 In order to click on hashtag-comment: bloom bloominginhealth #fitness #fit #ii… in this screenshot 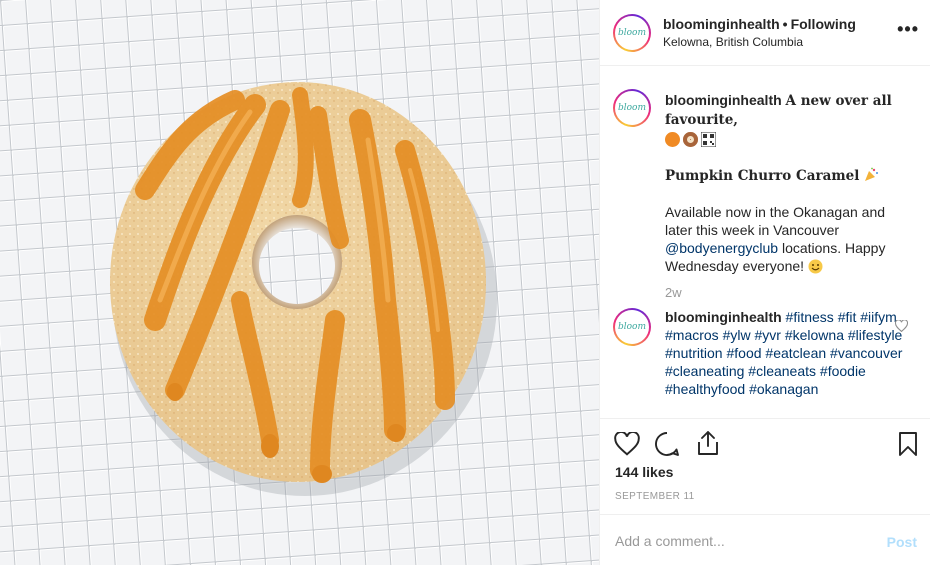, I will do `click(768, 353)`.